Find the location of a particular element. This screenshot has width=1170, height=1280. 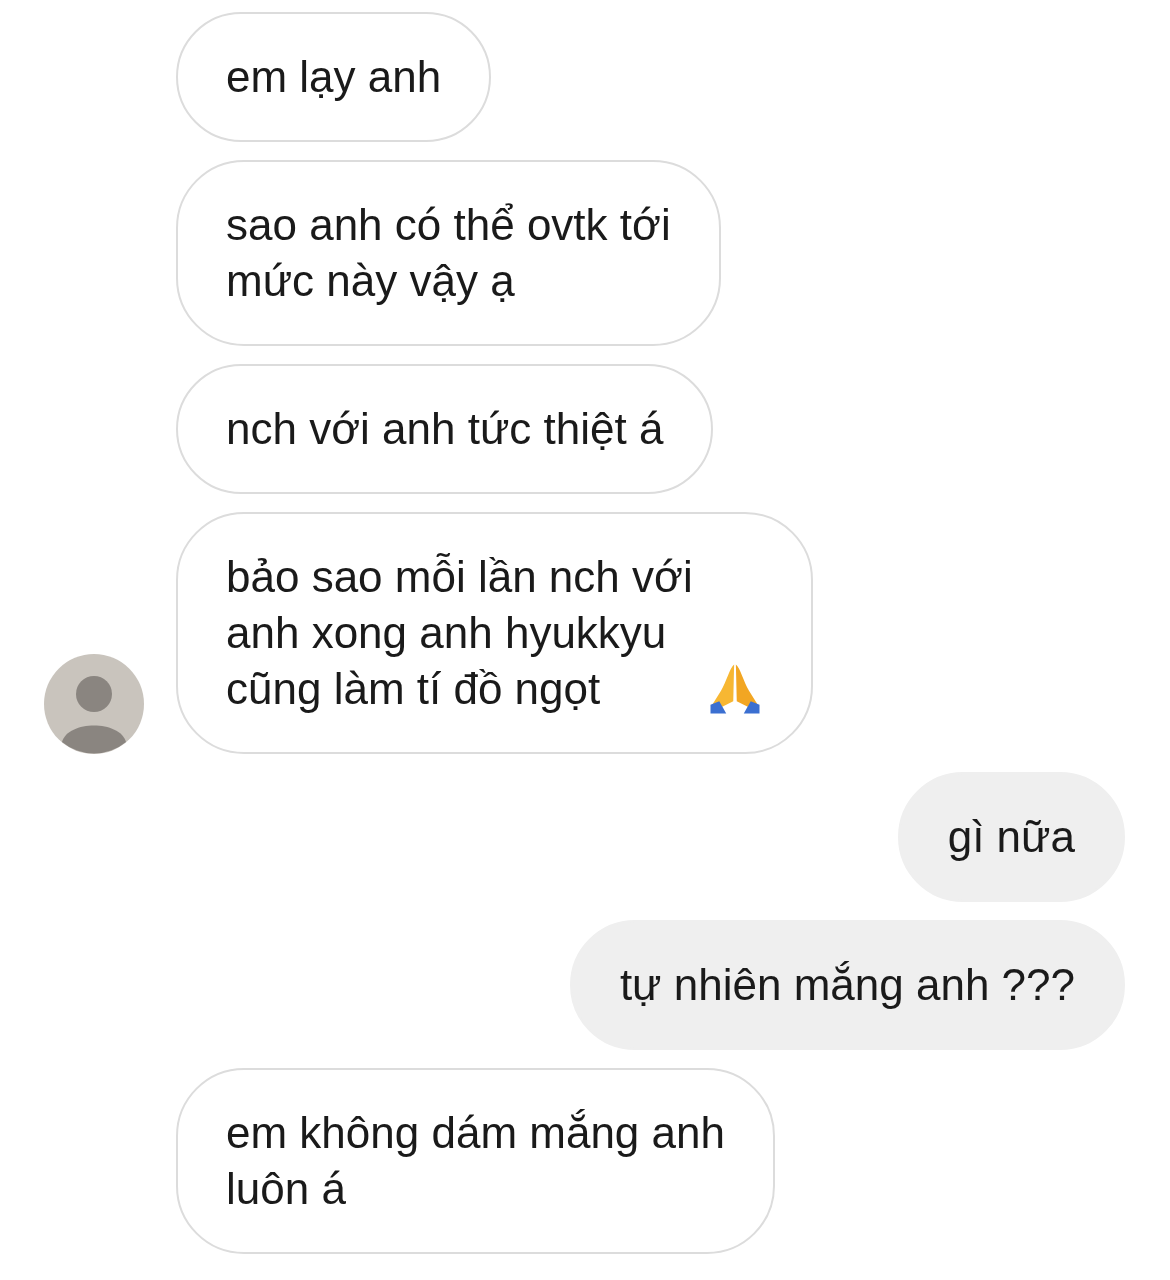

message-text: sao anh có thể ovtk tới mức này vậy ạ is located at coordinates (448, 253).